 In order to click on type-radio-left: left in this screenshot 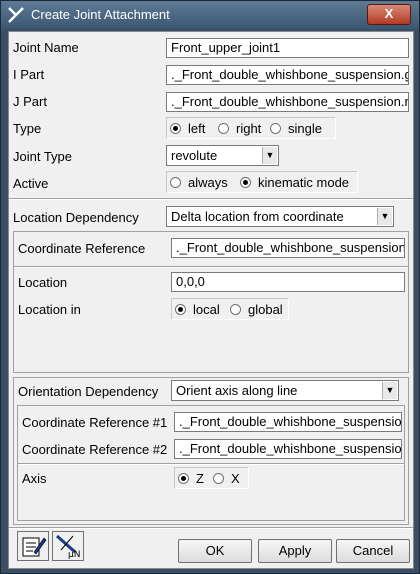, I will do `click(187, 128)`.